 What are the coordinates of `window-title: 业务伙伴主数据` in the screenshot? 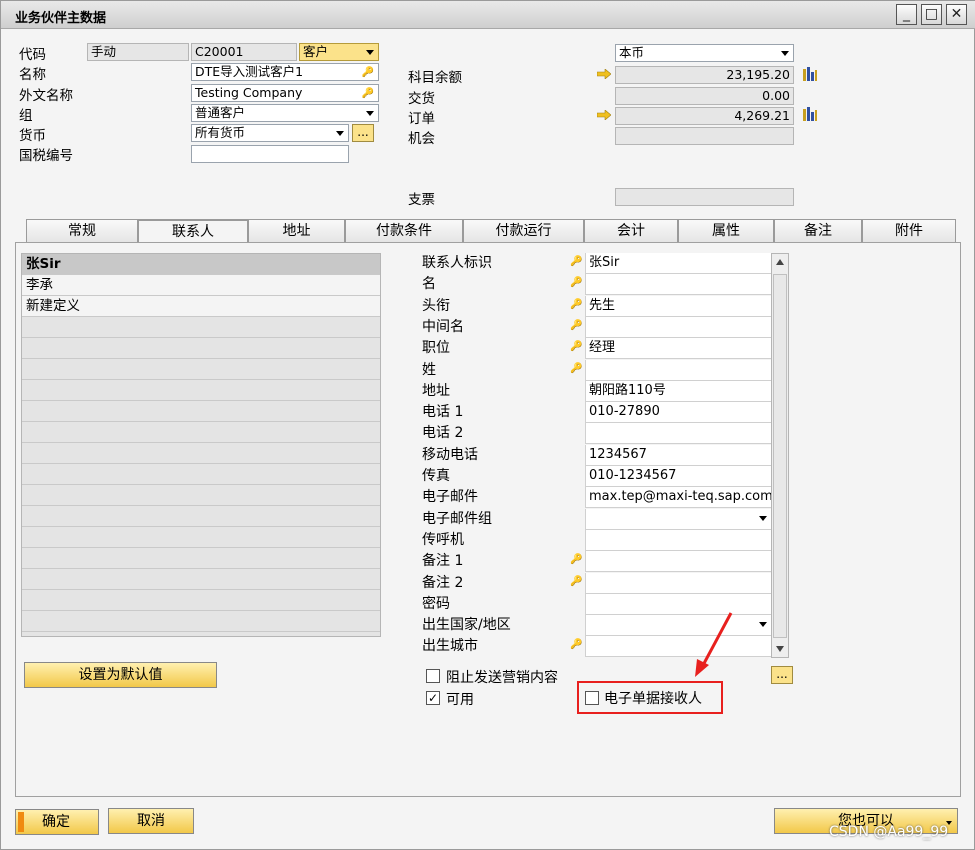 It's located at (61, 18).